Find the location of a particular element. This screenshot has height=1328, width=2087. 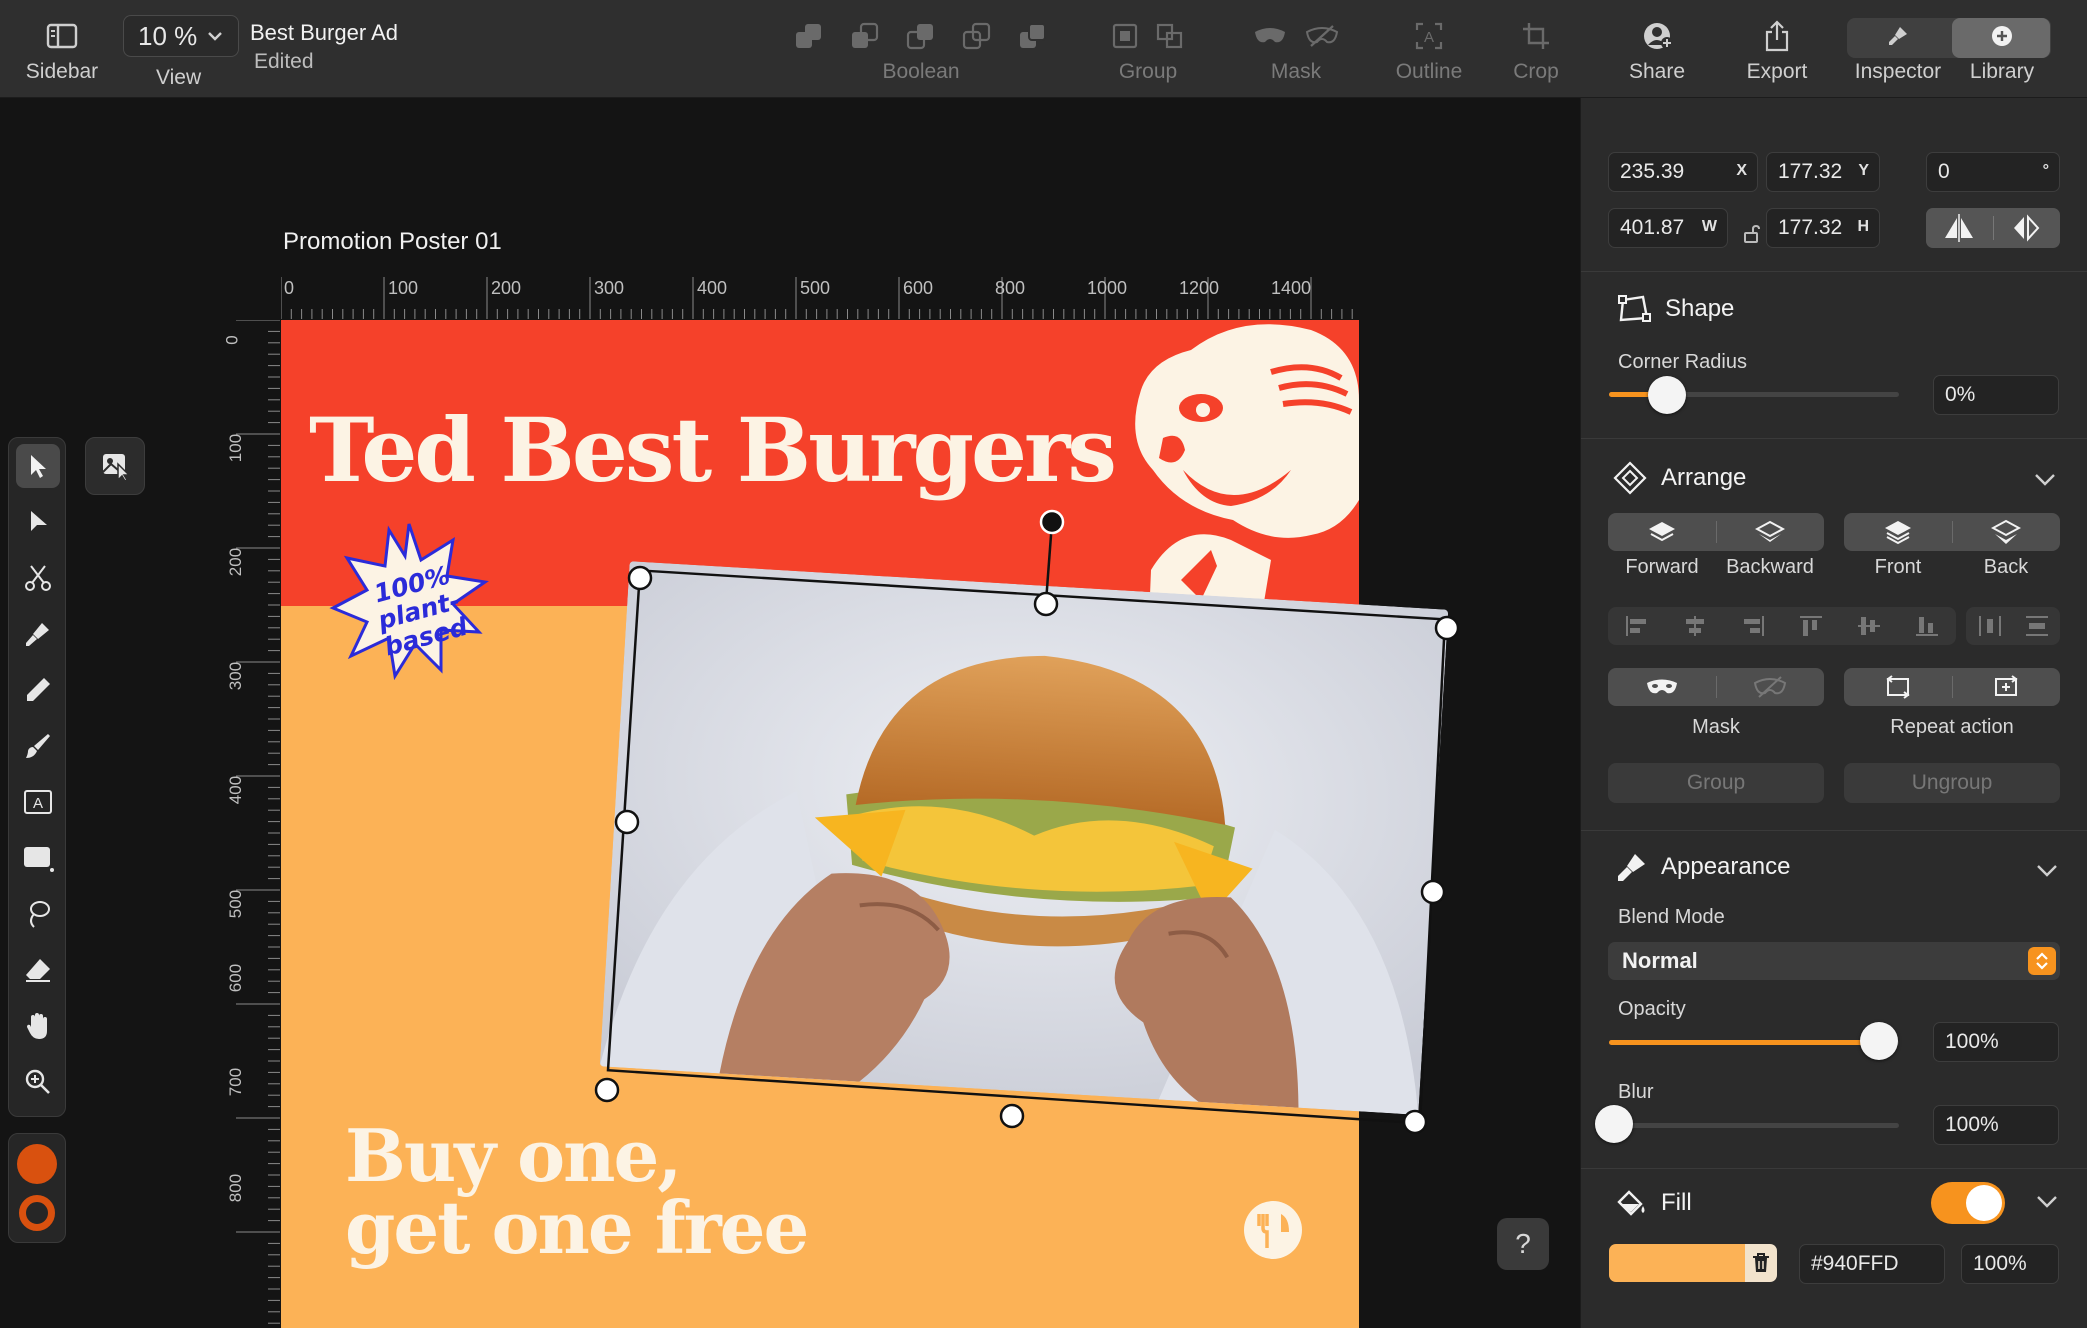

fill-chevron-down-icon is located at coordinates (2047, 1202).